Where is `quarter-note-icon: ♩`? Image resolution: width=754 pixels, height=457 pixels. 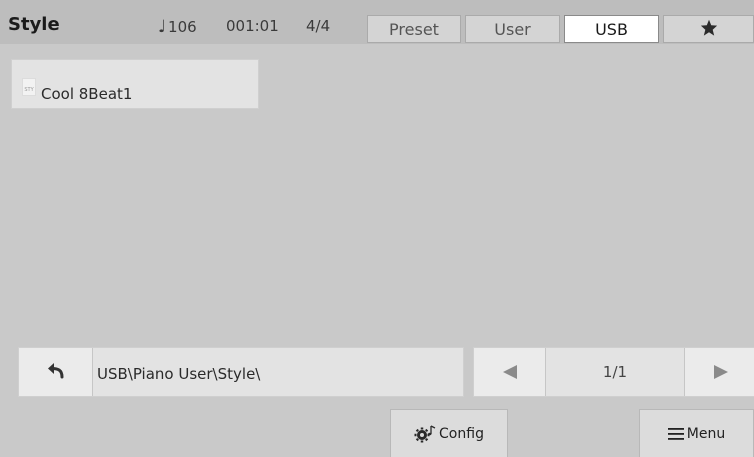
quarter-note-icon: ♩ is located at coordinates (162, 27).